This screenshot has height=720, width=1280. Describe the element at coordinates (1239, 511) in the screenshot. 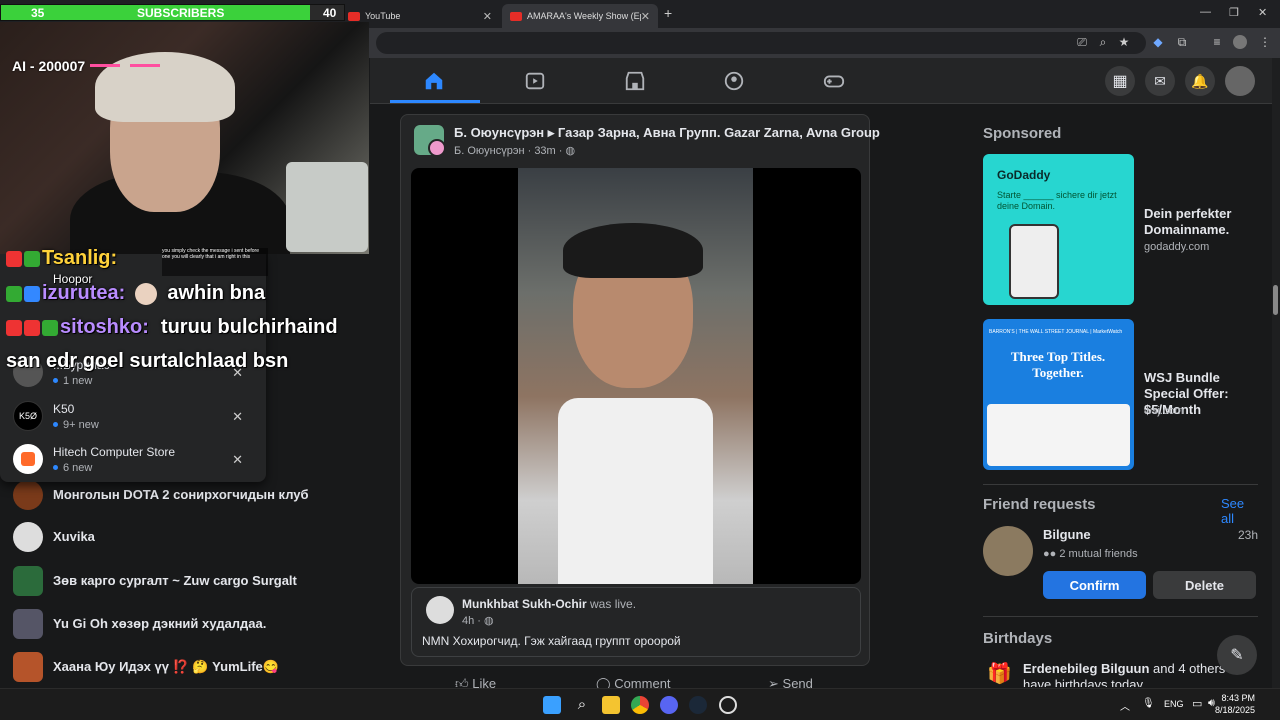

I see `see-all-link: See all` at that location.